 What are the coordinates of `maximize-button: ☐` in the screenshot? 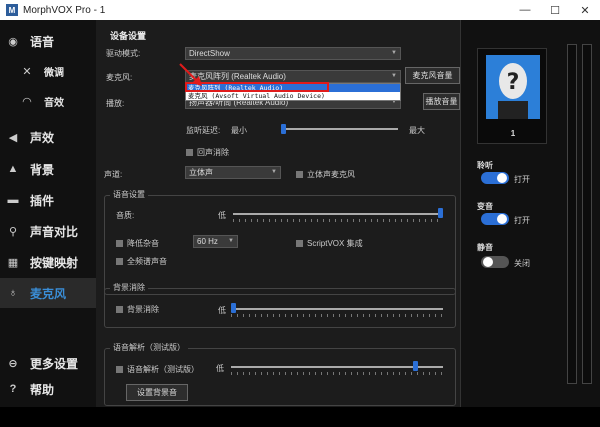 It's located at (555, 10).